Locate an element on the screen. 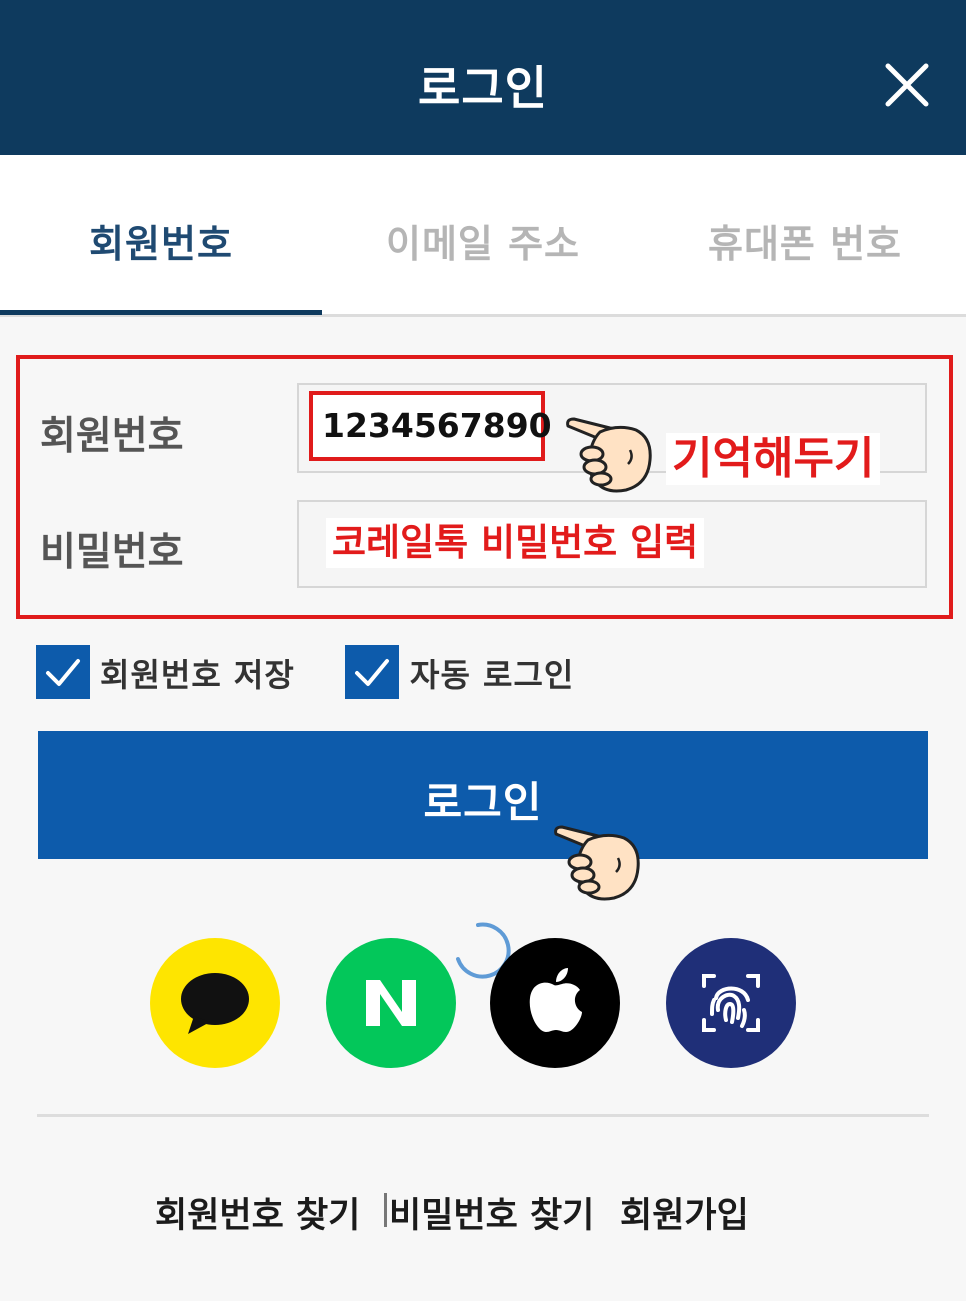  auto-login-checkbox is located at coordinates (372, 672).